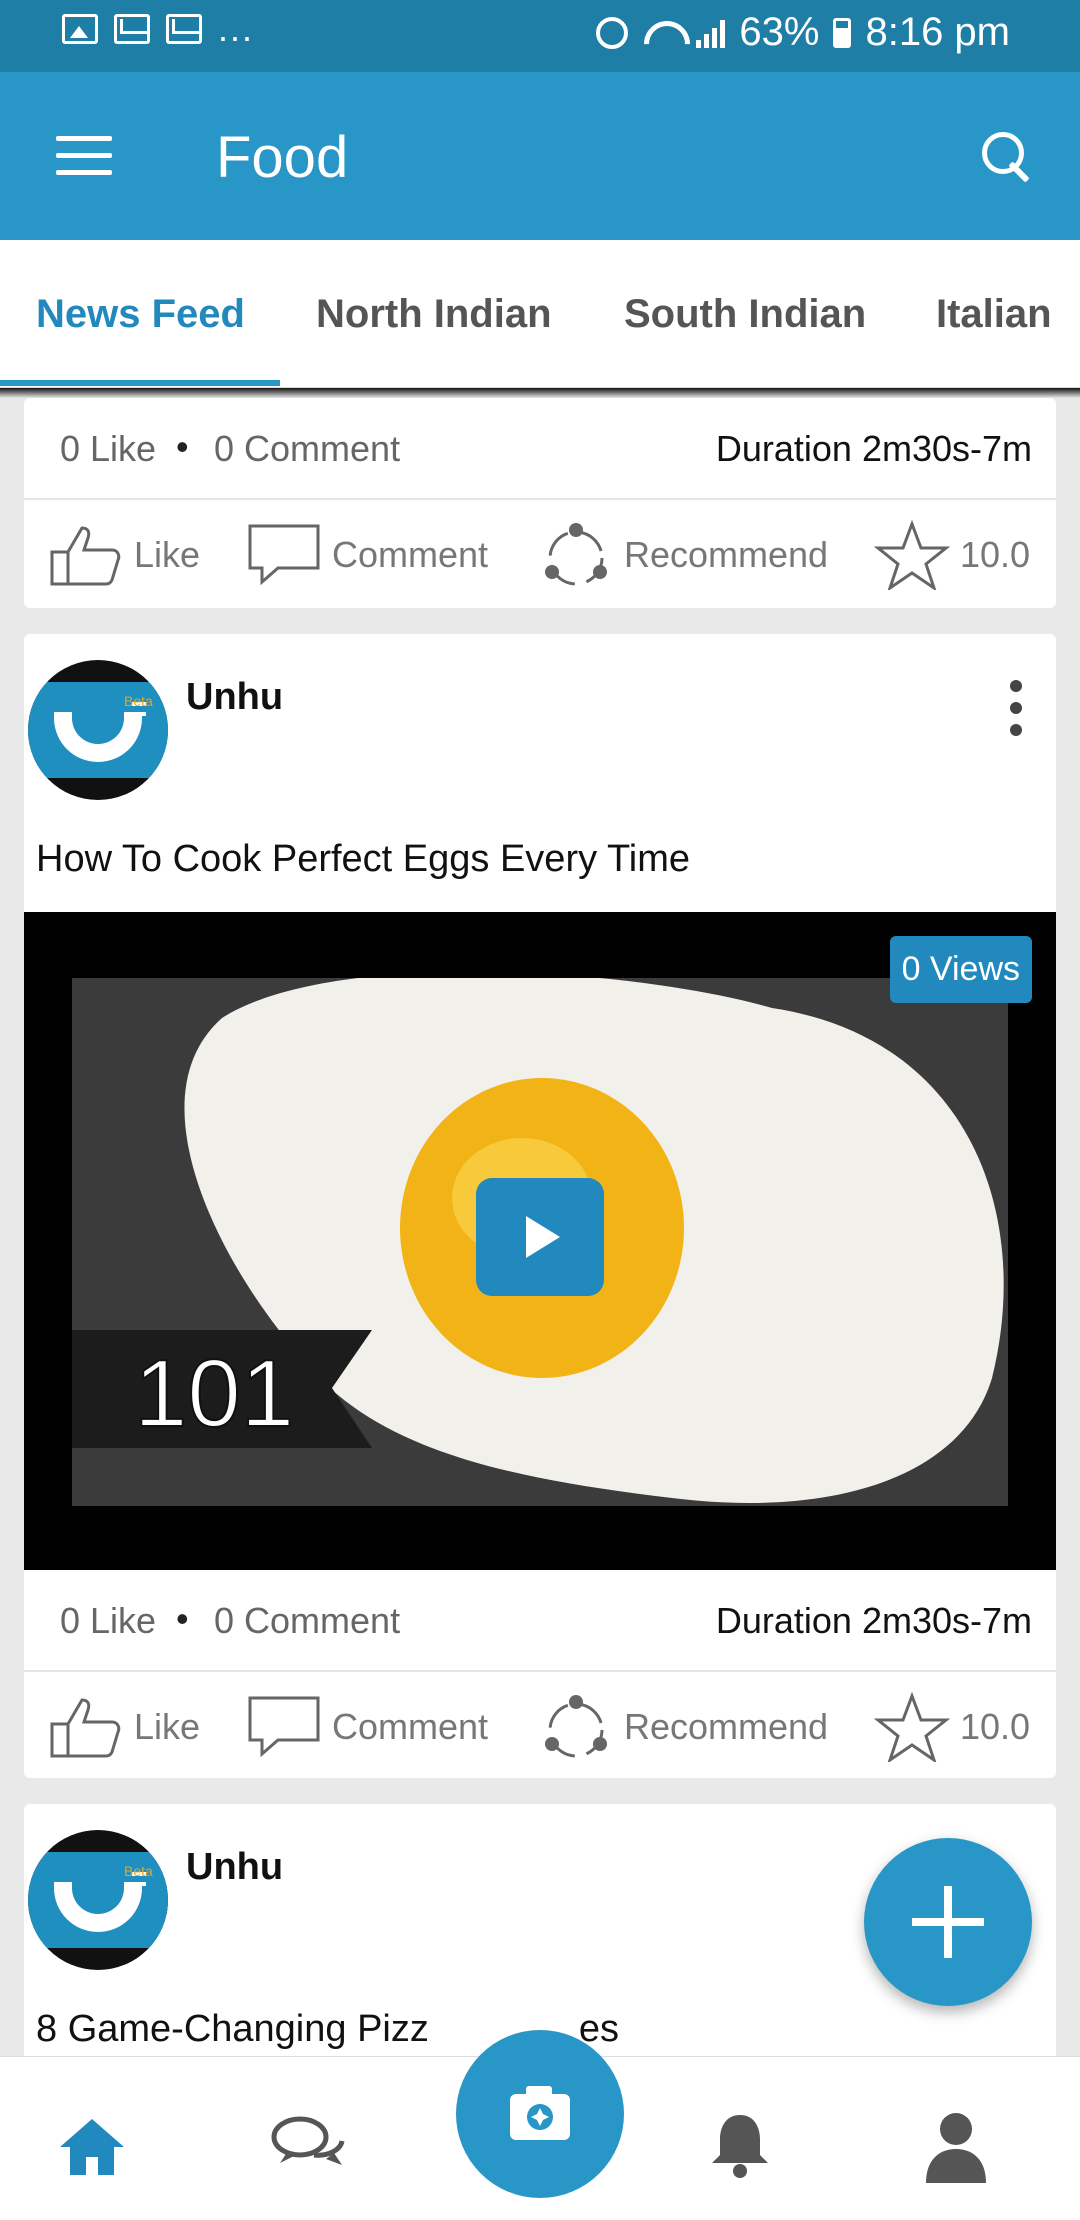 The image size is (1080, 2220). I want to click on tab-italian: Italian, so click(994, 314).